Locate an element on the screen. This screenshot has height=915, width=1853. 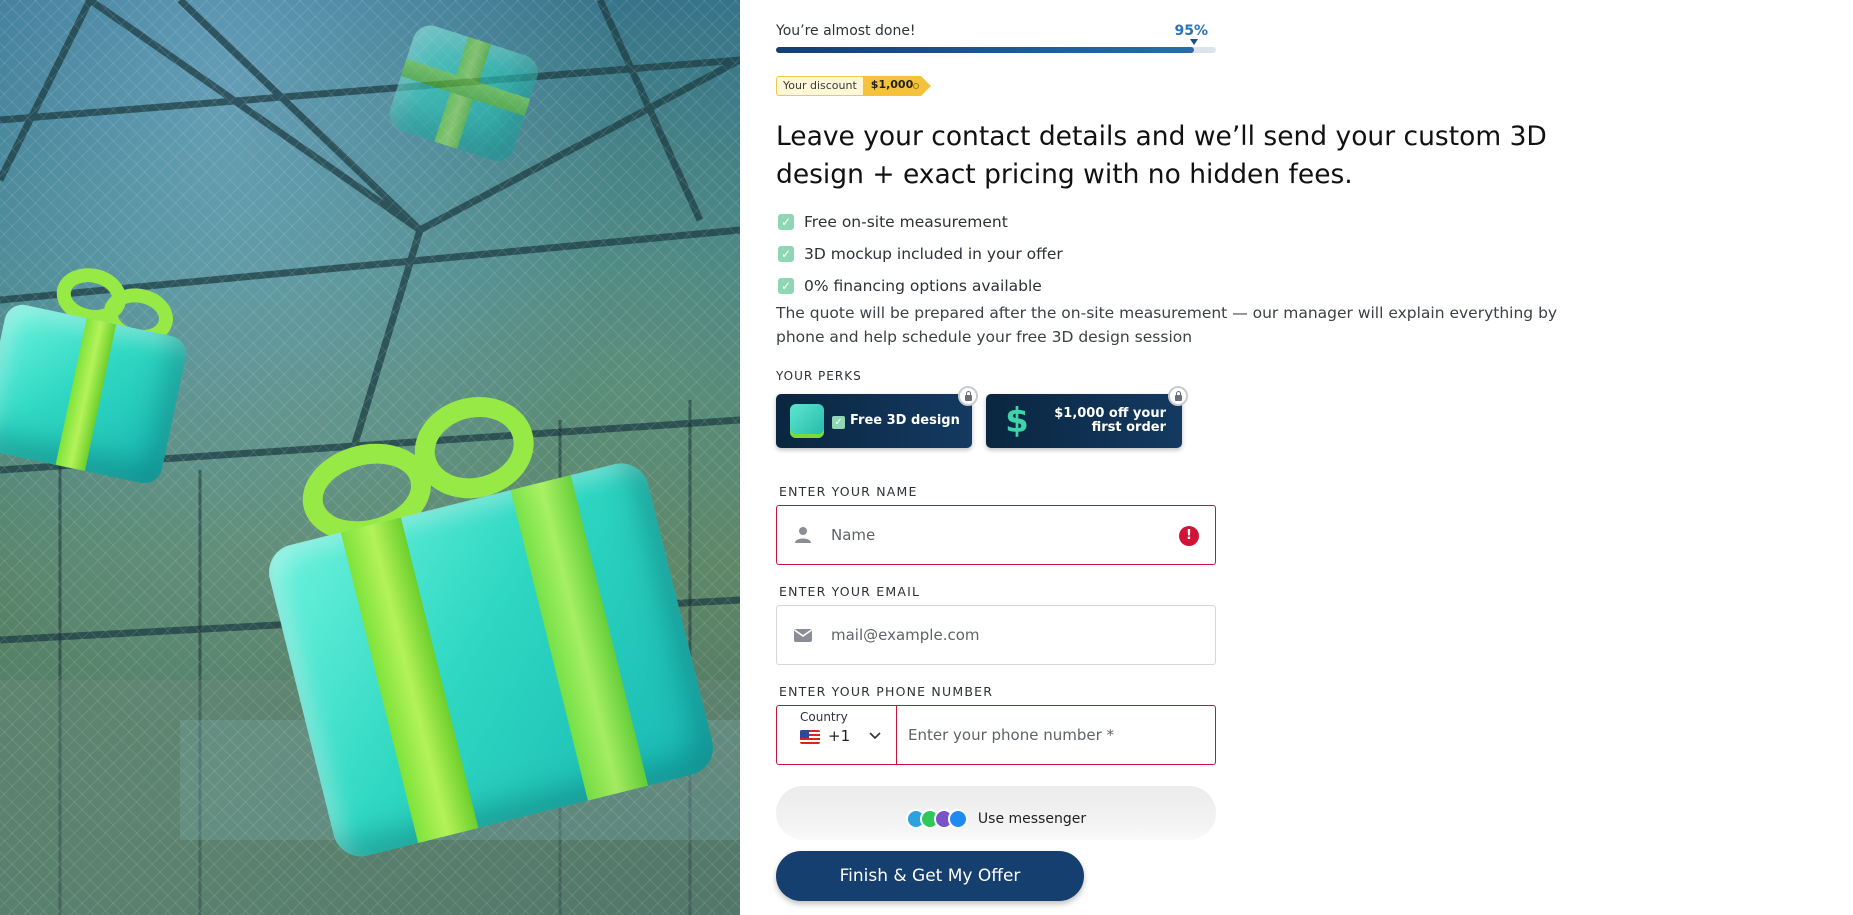
discount-label: Your discount is located at coordinates (819, 86).